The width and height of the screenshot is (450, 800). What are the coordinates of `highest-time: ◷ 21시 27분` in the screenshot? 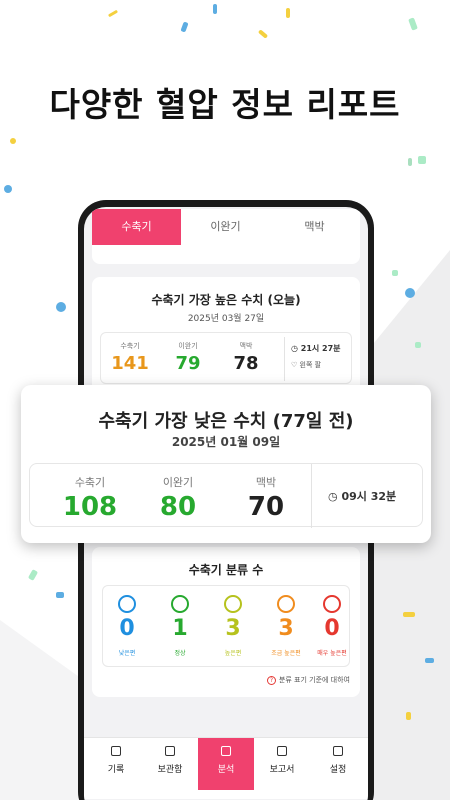 It's located at (316, 348).